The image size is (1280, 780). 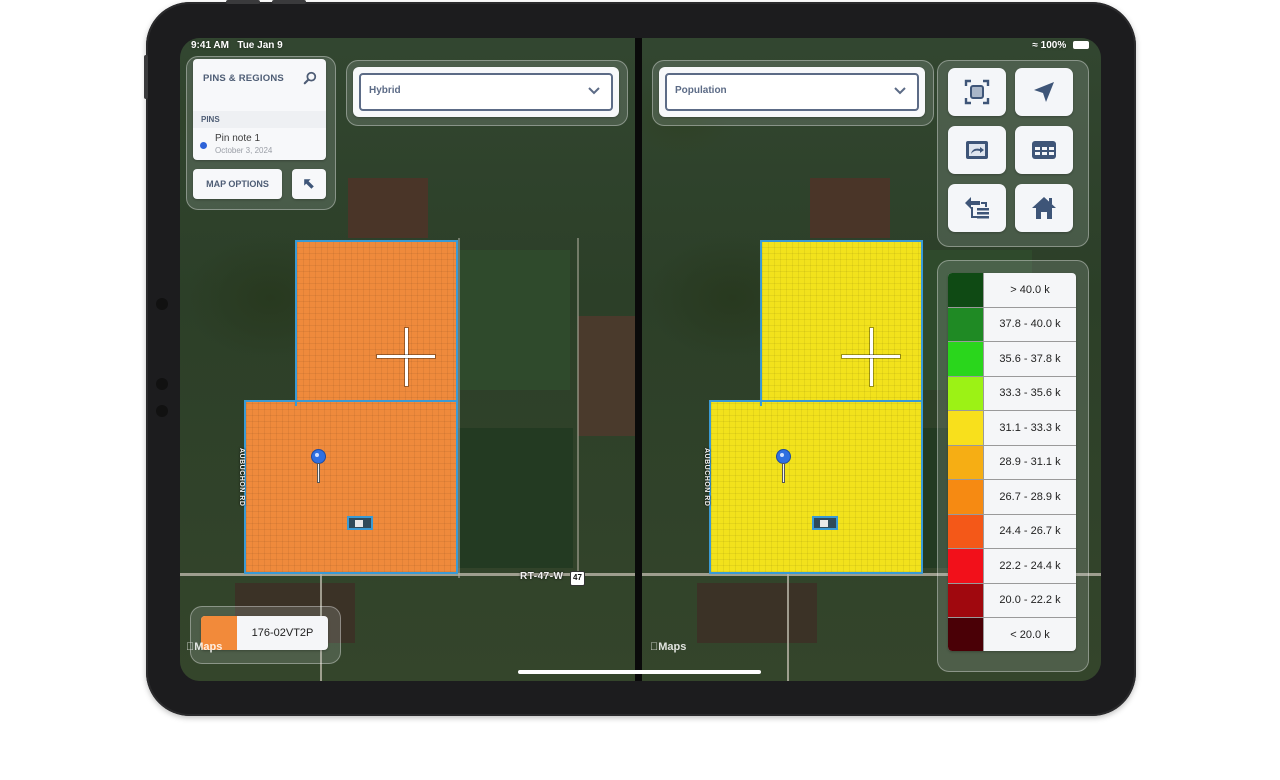 What do you see at coordinates (638, 359) in the screenshot?
I see `split-divider` at bounding box center [638, 359].